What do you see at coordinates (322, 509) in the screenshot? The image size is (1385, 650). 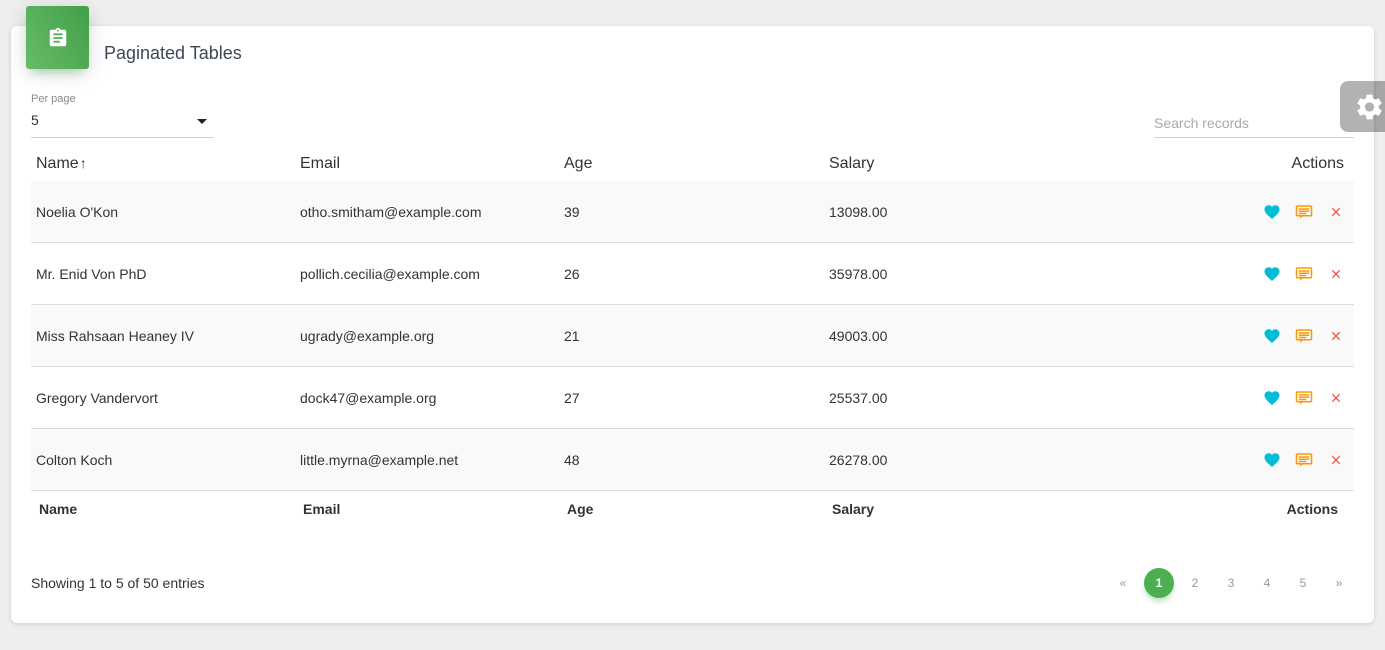 I see `footer-email: Email` at bounding box center [322, 509].